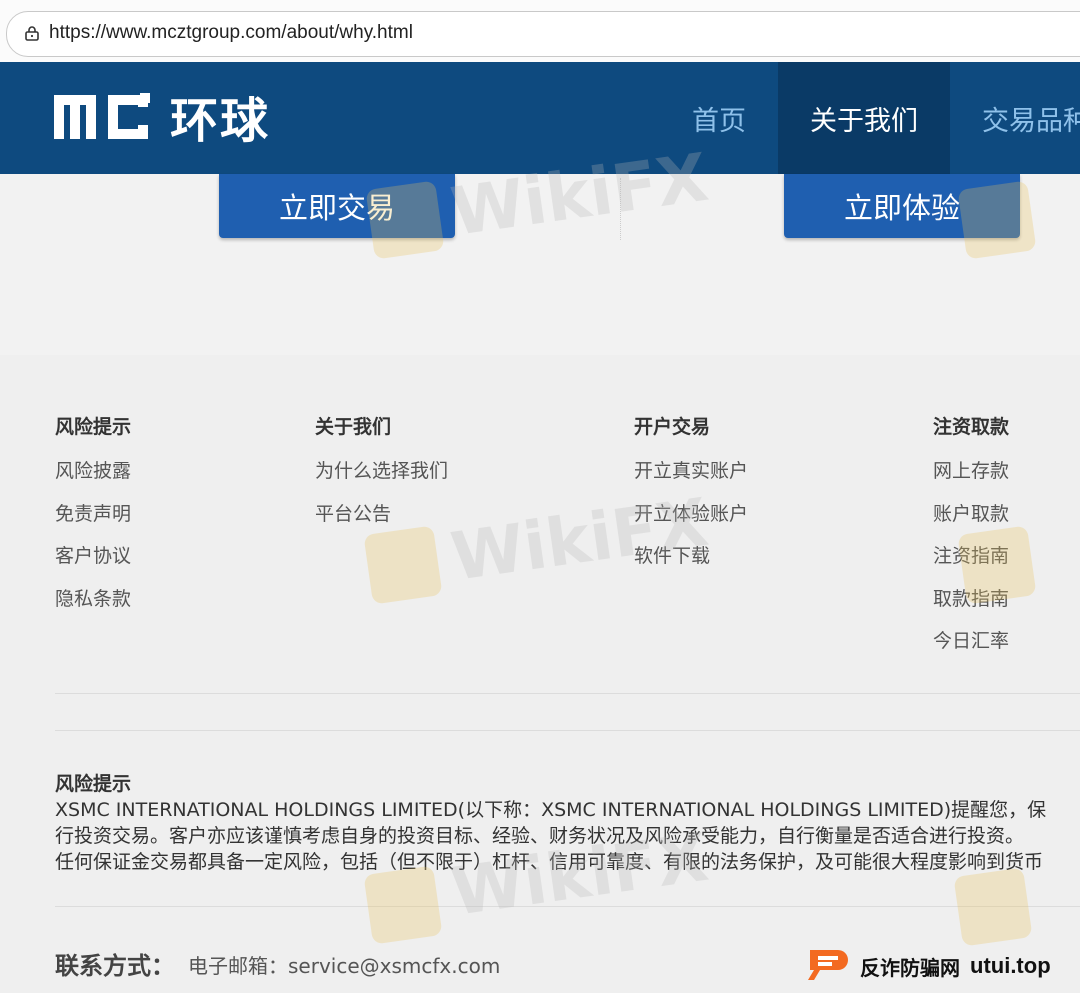 The height and width of the screenshot is (993, 1080). What do you see at coordinates (902, 206) in the screenshot?
I see `try-demo-button: 立即体验` at bounding box center [902, 206].